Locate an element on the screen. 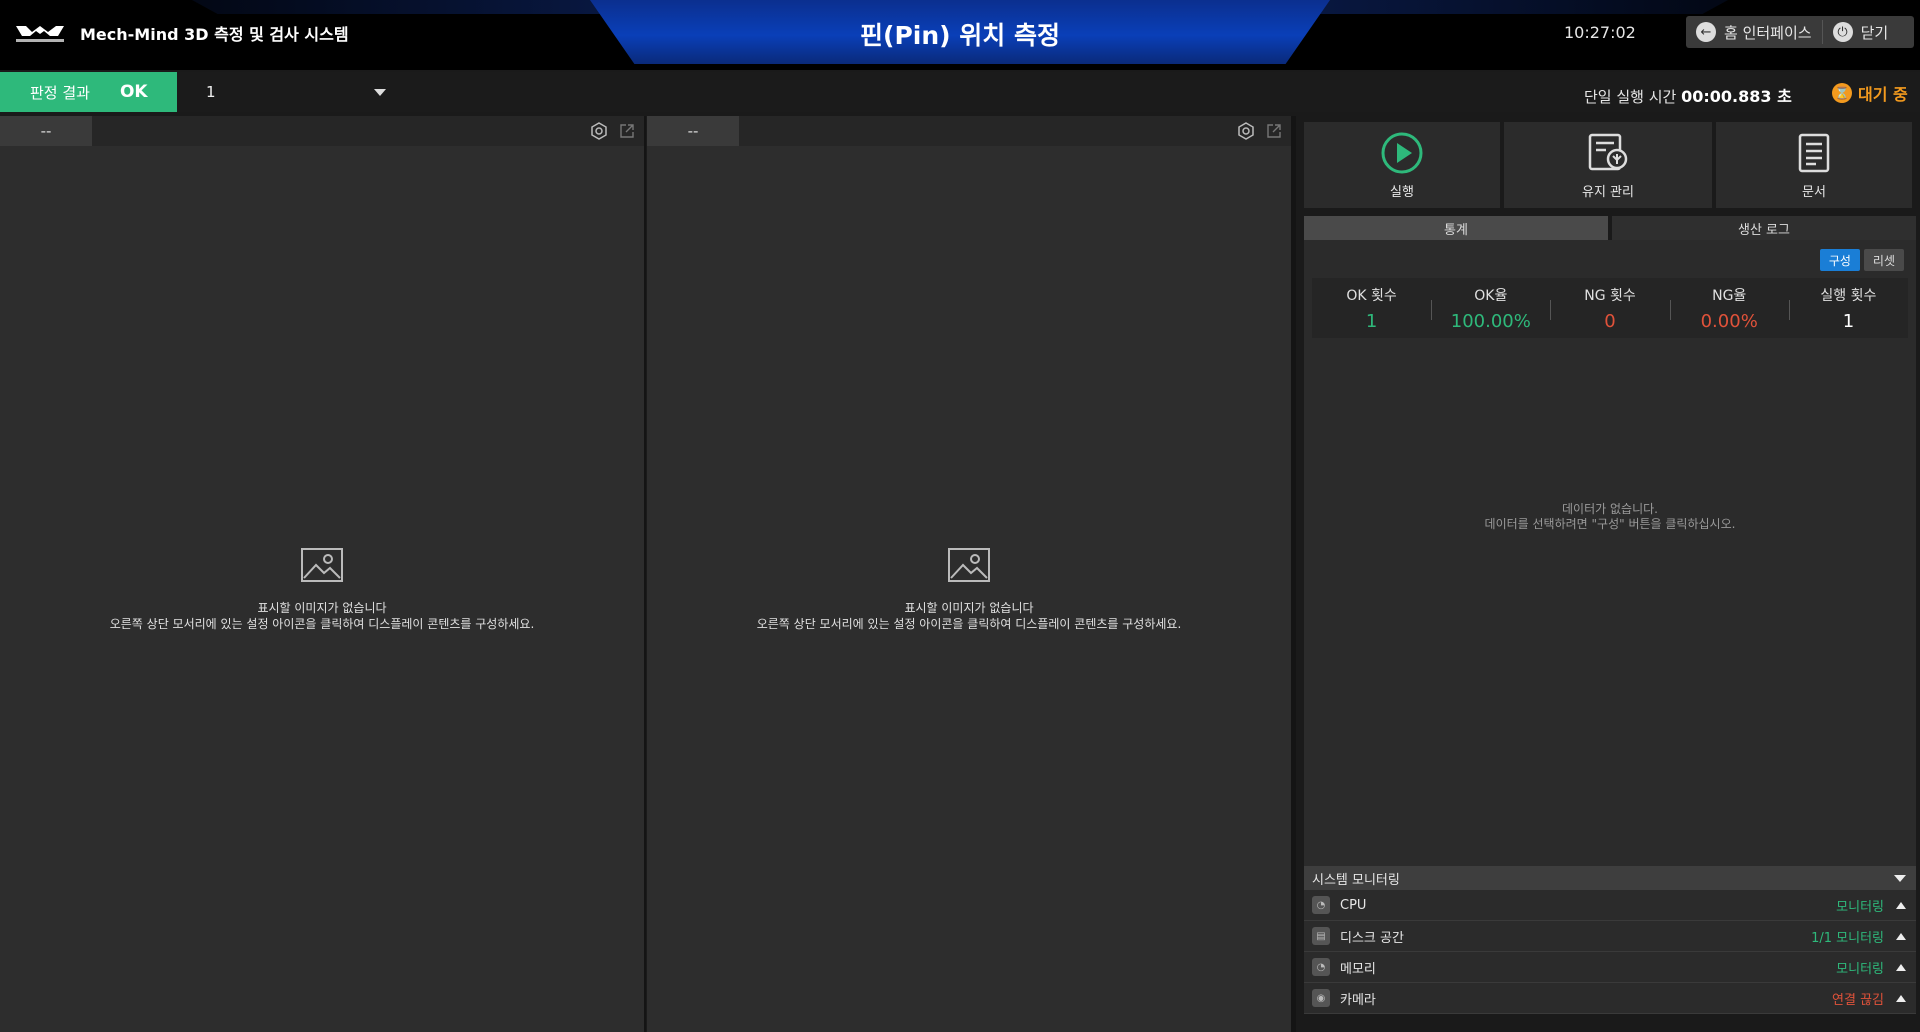 This screenshot has height=1032, width=1920. power-icon: ⏻ is located at coordinates (1842, 32).